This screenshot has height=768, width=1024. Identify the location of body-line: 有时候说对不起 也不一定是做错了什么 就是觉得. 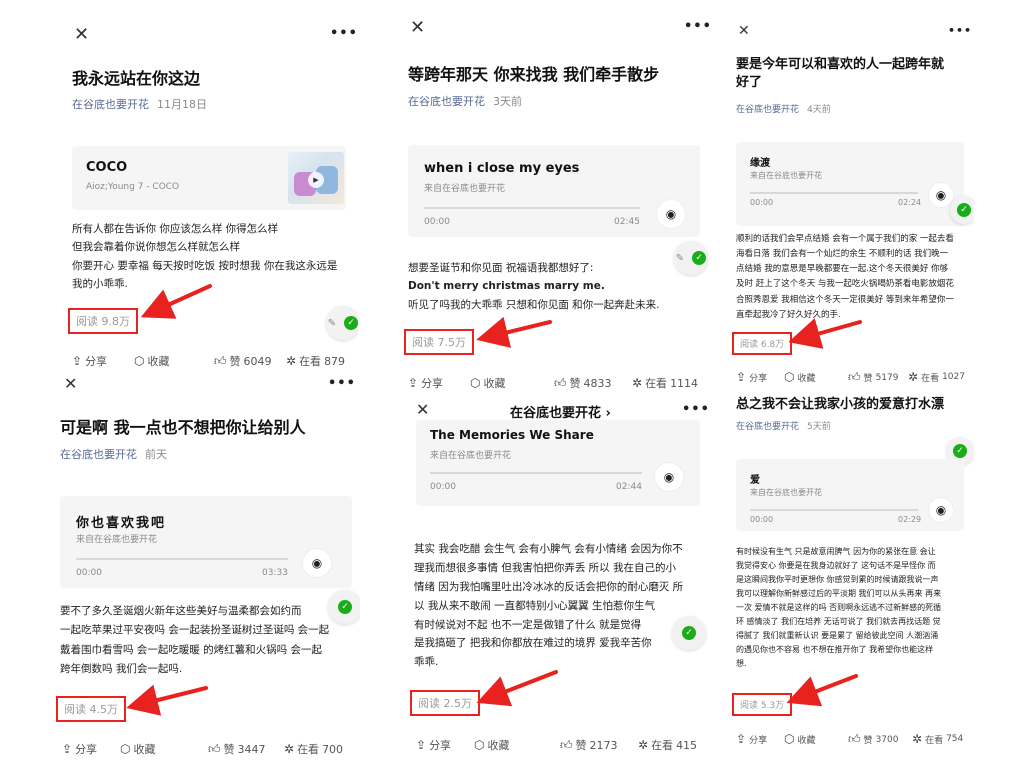
(528, 624).